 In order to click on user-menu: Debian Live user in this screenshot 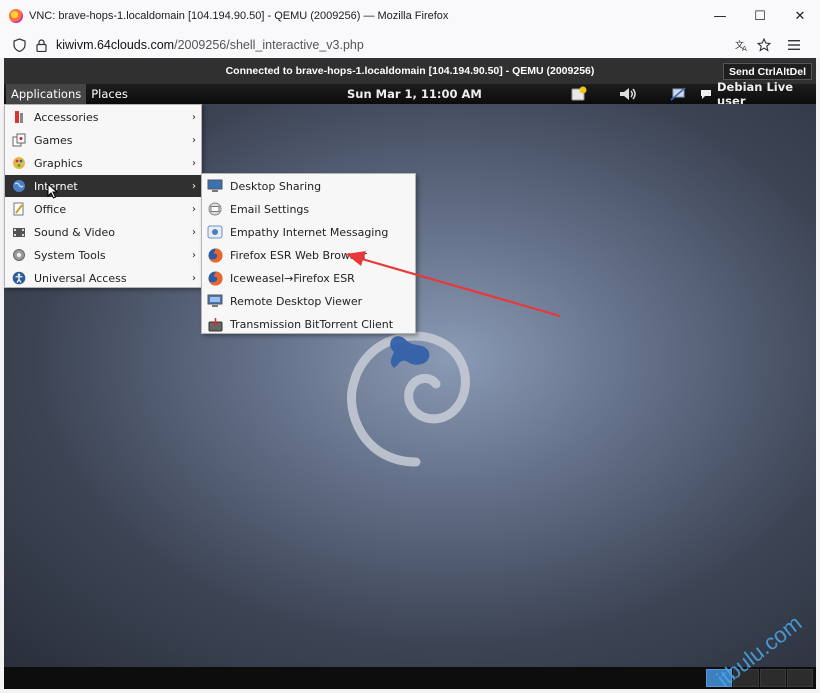, I will do `click(758, 94)`.